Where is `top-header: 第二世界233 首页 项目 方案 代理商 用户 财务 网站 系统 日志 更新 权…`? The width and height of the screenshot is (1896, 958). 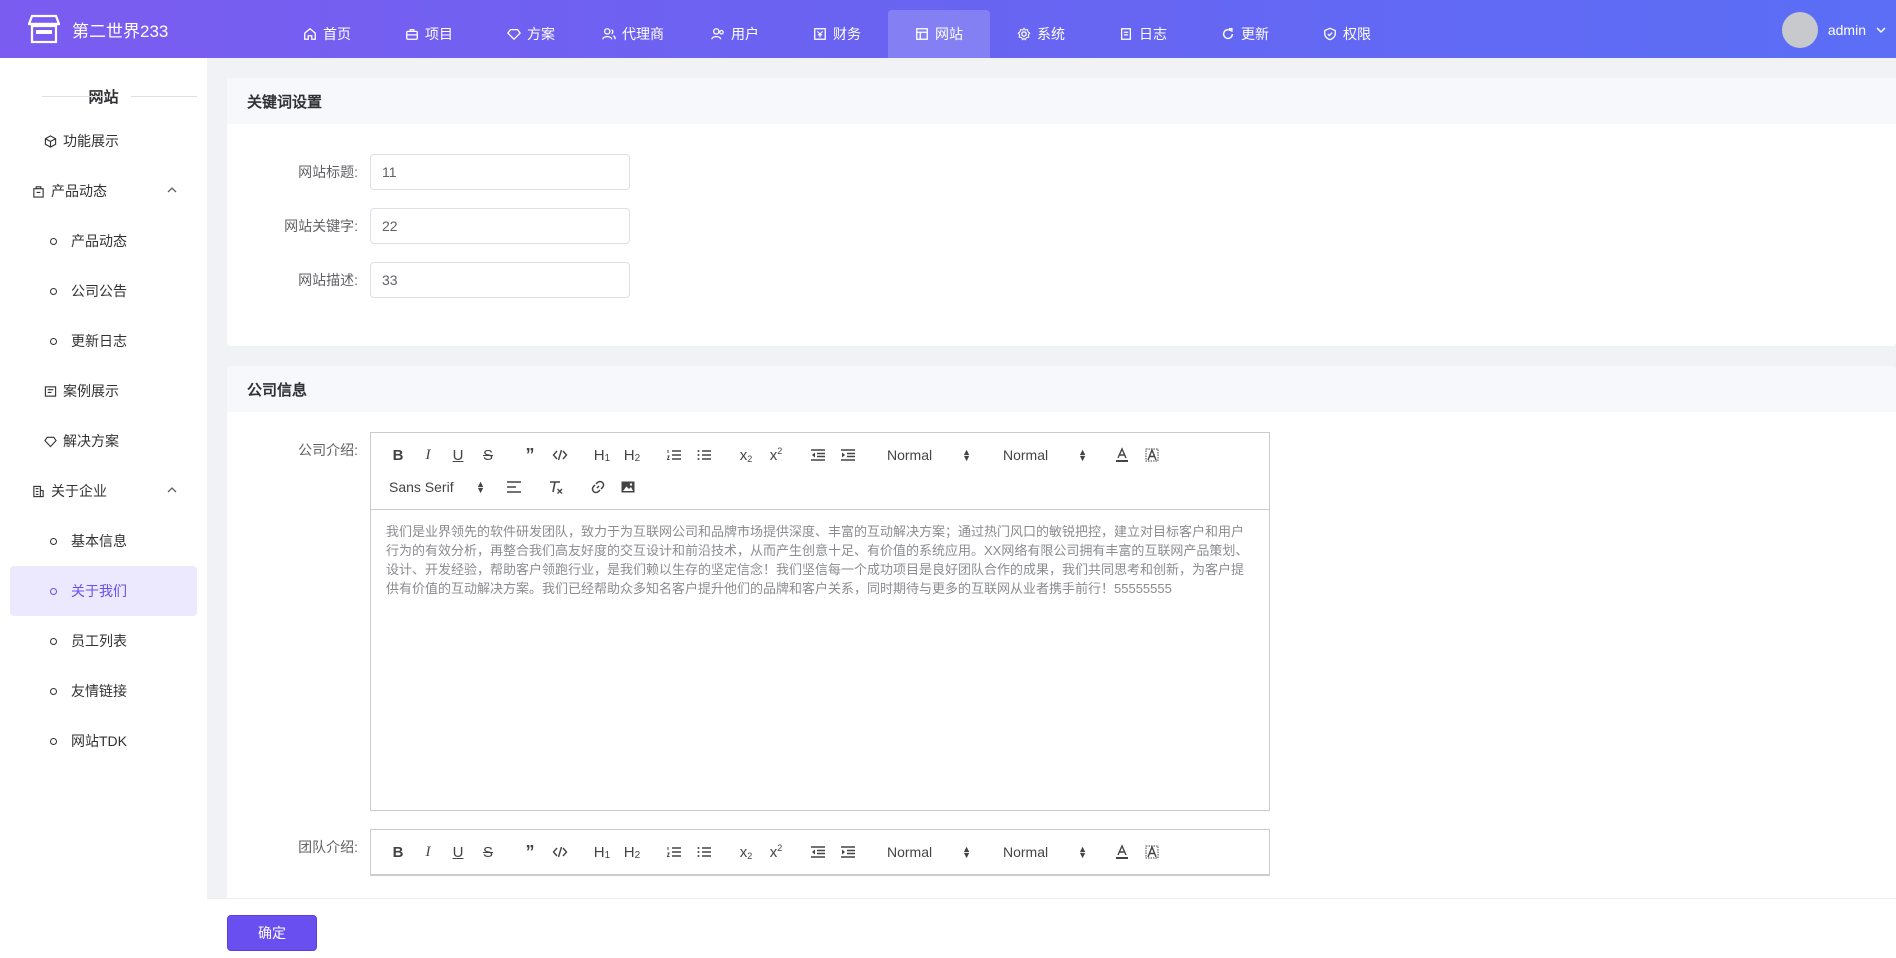 top-header: 第二世界233 首页 项目 方案 代理商 用户 财务 网站 系统 日志 更新 权… is located at coordinates (948, 29).